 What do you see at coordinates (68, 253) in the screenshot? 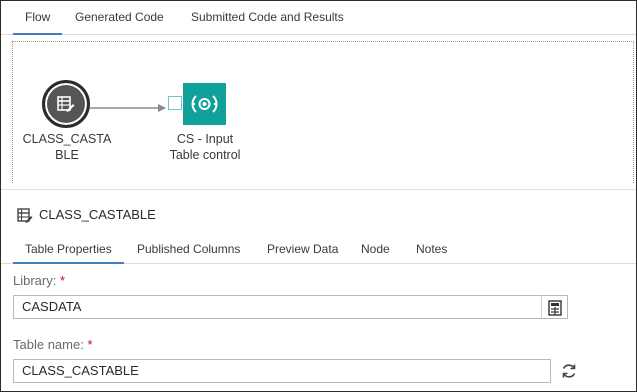
I see `tab-table-properties: Table Properties` at bounding box center [68, 253].